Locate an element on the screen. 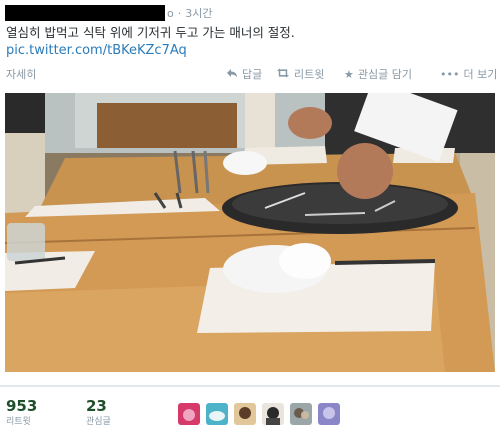  retweet-count-value: 953 is located at coordinates (22, 406).